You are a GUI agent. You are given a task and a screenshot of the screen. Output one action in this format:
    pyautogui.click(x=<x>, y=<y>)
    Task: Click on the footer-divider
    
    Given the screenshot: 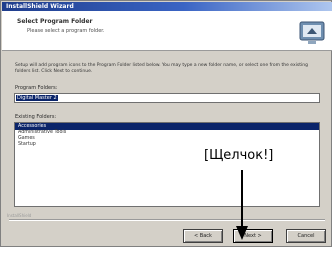 What is the action you would take?
    pyautogui.click(x=167, y=220)
    